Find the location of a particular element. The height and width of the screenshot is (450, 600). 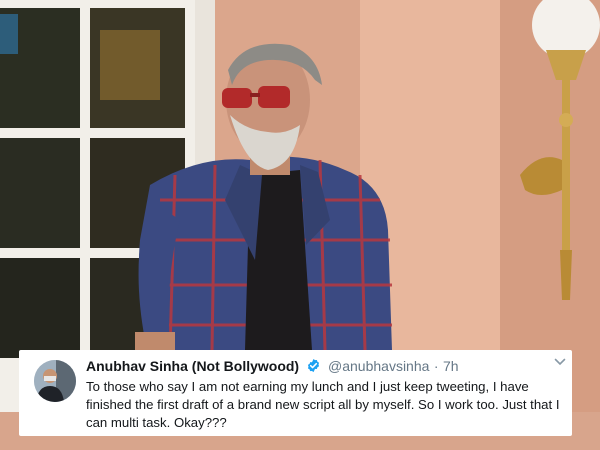

user-handle: @anubhavsinha is located at coordinates (378, 366).